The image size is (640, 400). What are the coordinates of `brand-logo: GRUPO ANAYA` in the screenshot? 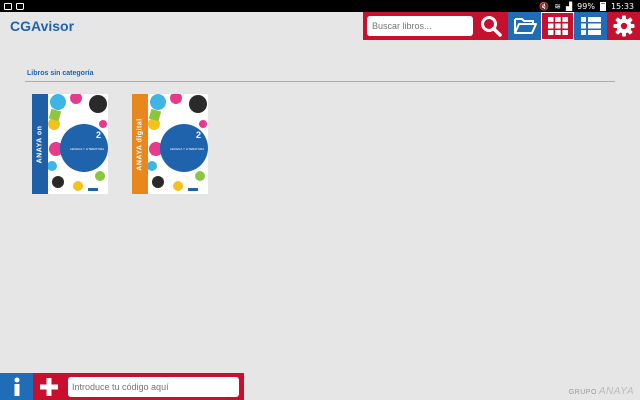 It's located at (601, 391).